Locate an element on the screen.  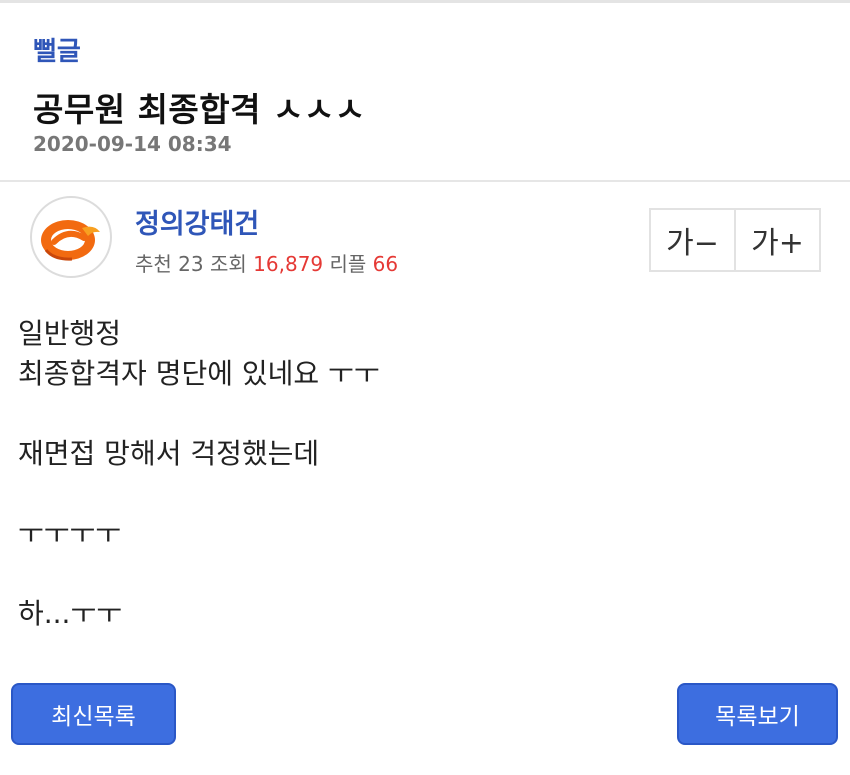
post-date: 2020-09-14 08:34 is located at coordinates (132, 144).